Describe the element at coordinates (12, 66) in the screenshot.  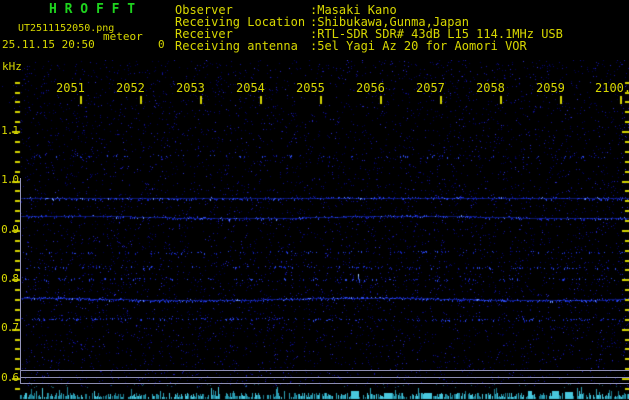
I see `freq-axis-unit: kHz` at that location.